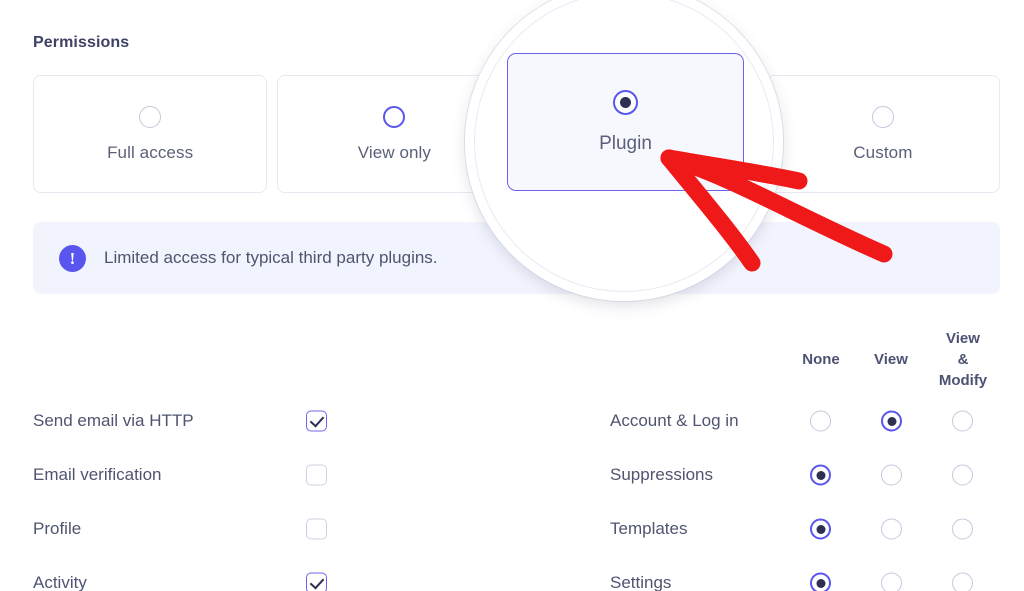  Describe the element at coordinates (512, 421) in the screenshot. I see `table-row: Send email via HTTP Account & Log in` at that location.